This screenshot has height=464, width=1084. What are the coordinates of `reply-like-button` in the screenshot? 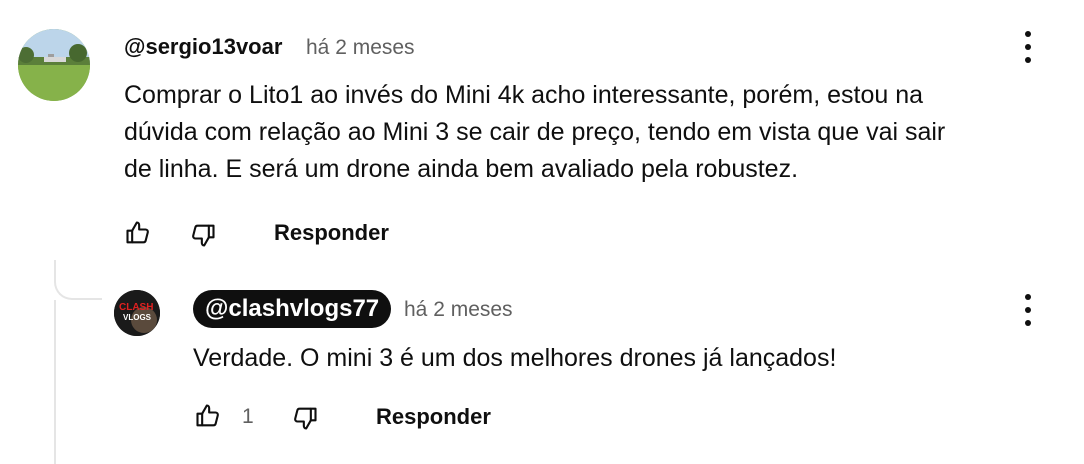 It's located at (208, 416).